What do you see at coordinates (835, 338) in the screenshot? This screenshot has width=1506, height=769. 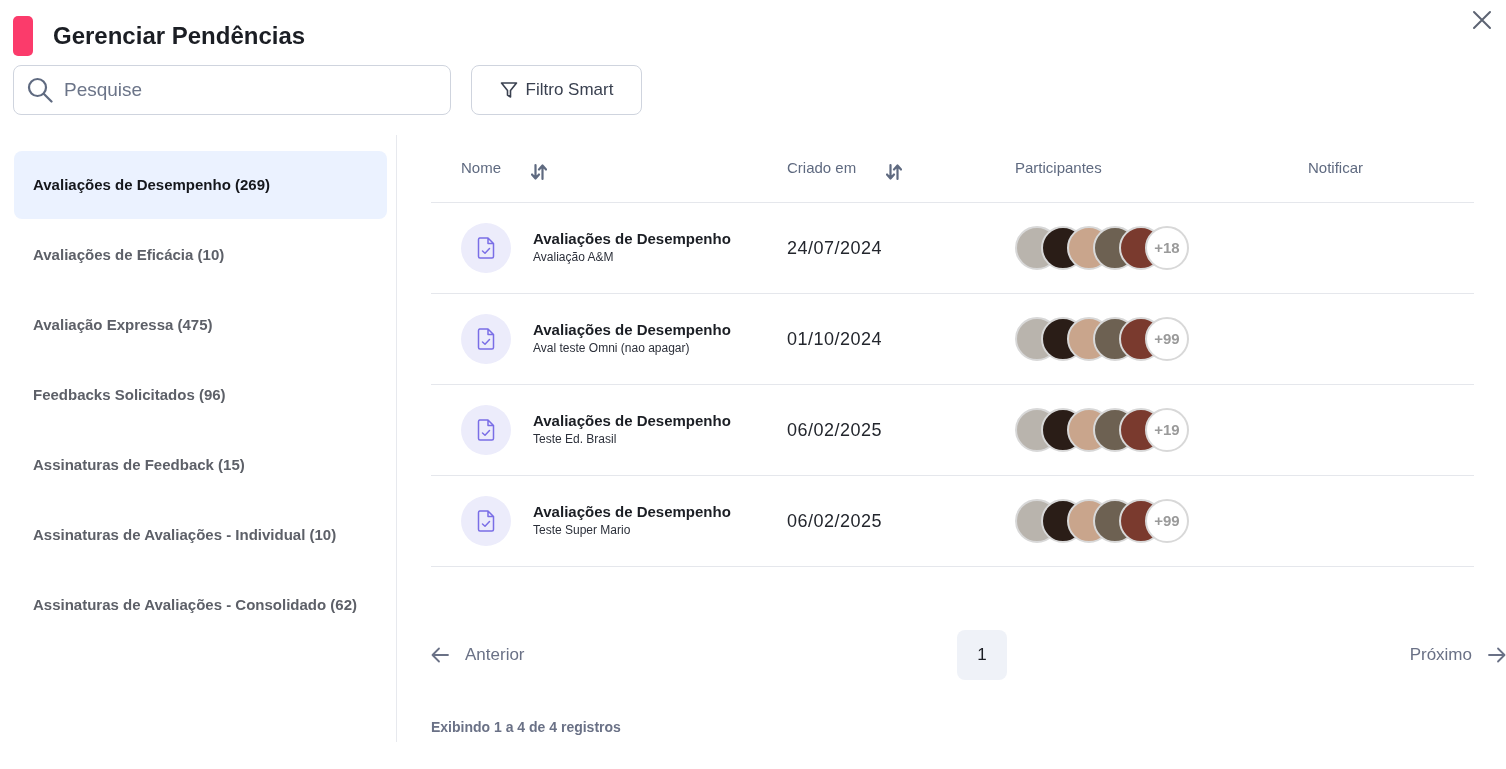 I see `date-text: 01/10/2024` at bounding box center [835, 338].